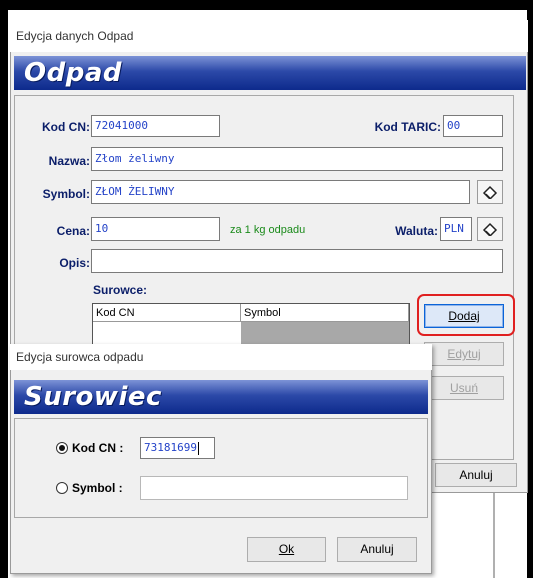 The height and width of the screenshot is (578, 533). What do you see at coordinates (221, 397) in the screenshot?
I see `surowiec-banner: Surowiec` at bounding box center [221, 397].